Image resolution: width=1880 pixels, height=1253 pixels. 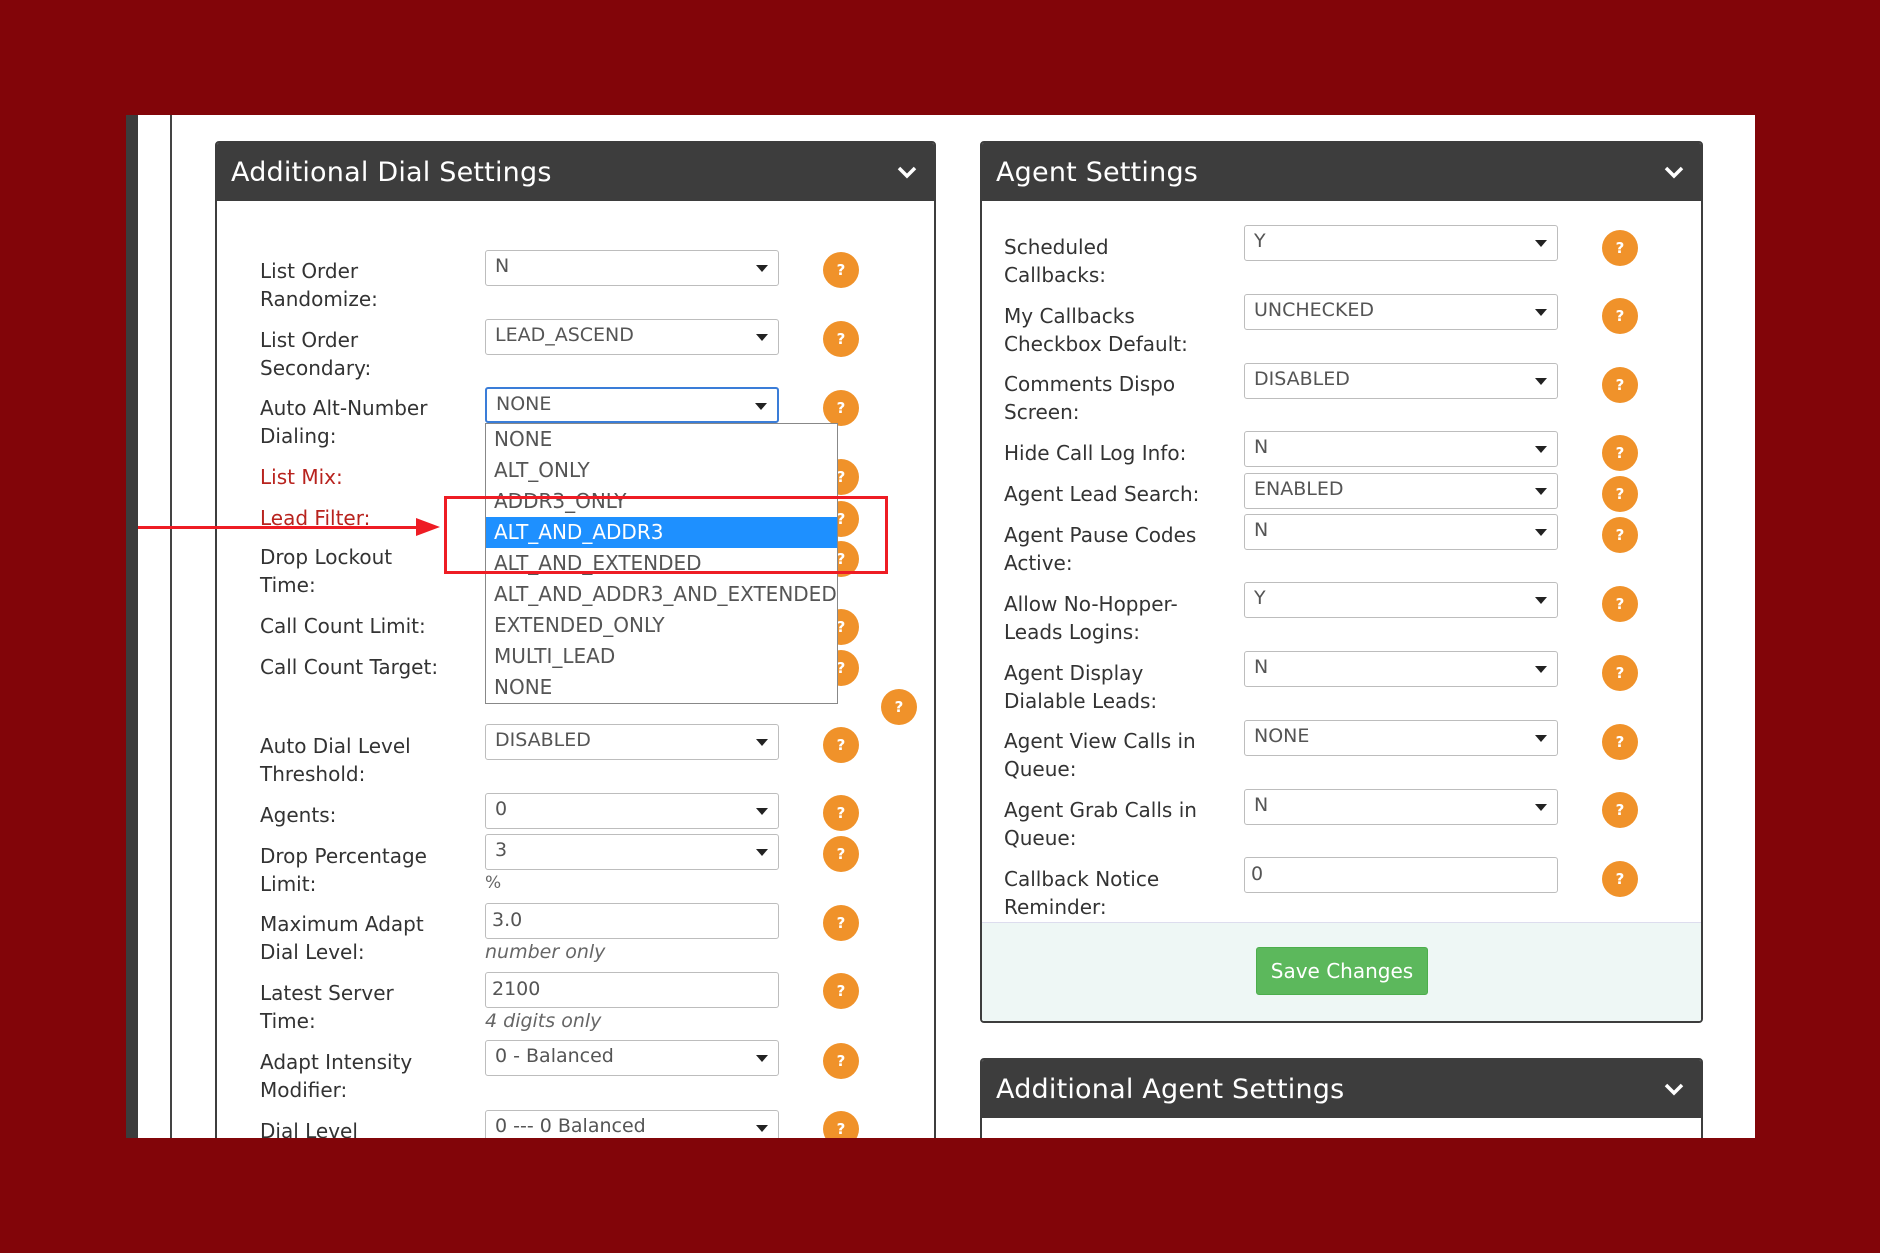 What do you see at coordinates (632, 405) in the screenshot?
I see `auto-alt-number-dialing-select: NONE` at bounding box center [632, 405].